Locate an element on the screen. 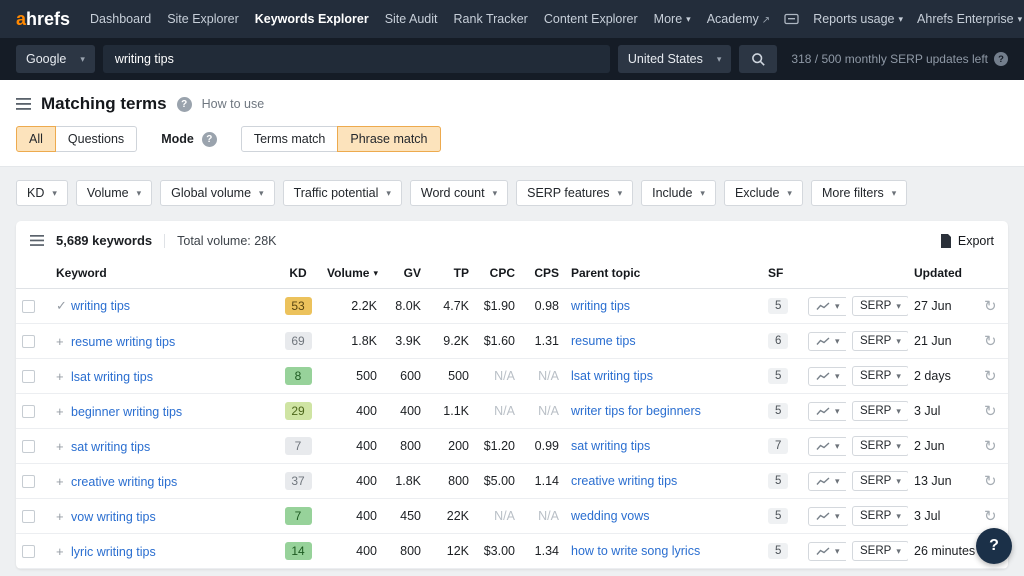 This screenshot has width=1024, height=576. mode-help-icon: ? is located at coordinates (209, 139).